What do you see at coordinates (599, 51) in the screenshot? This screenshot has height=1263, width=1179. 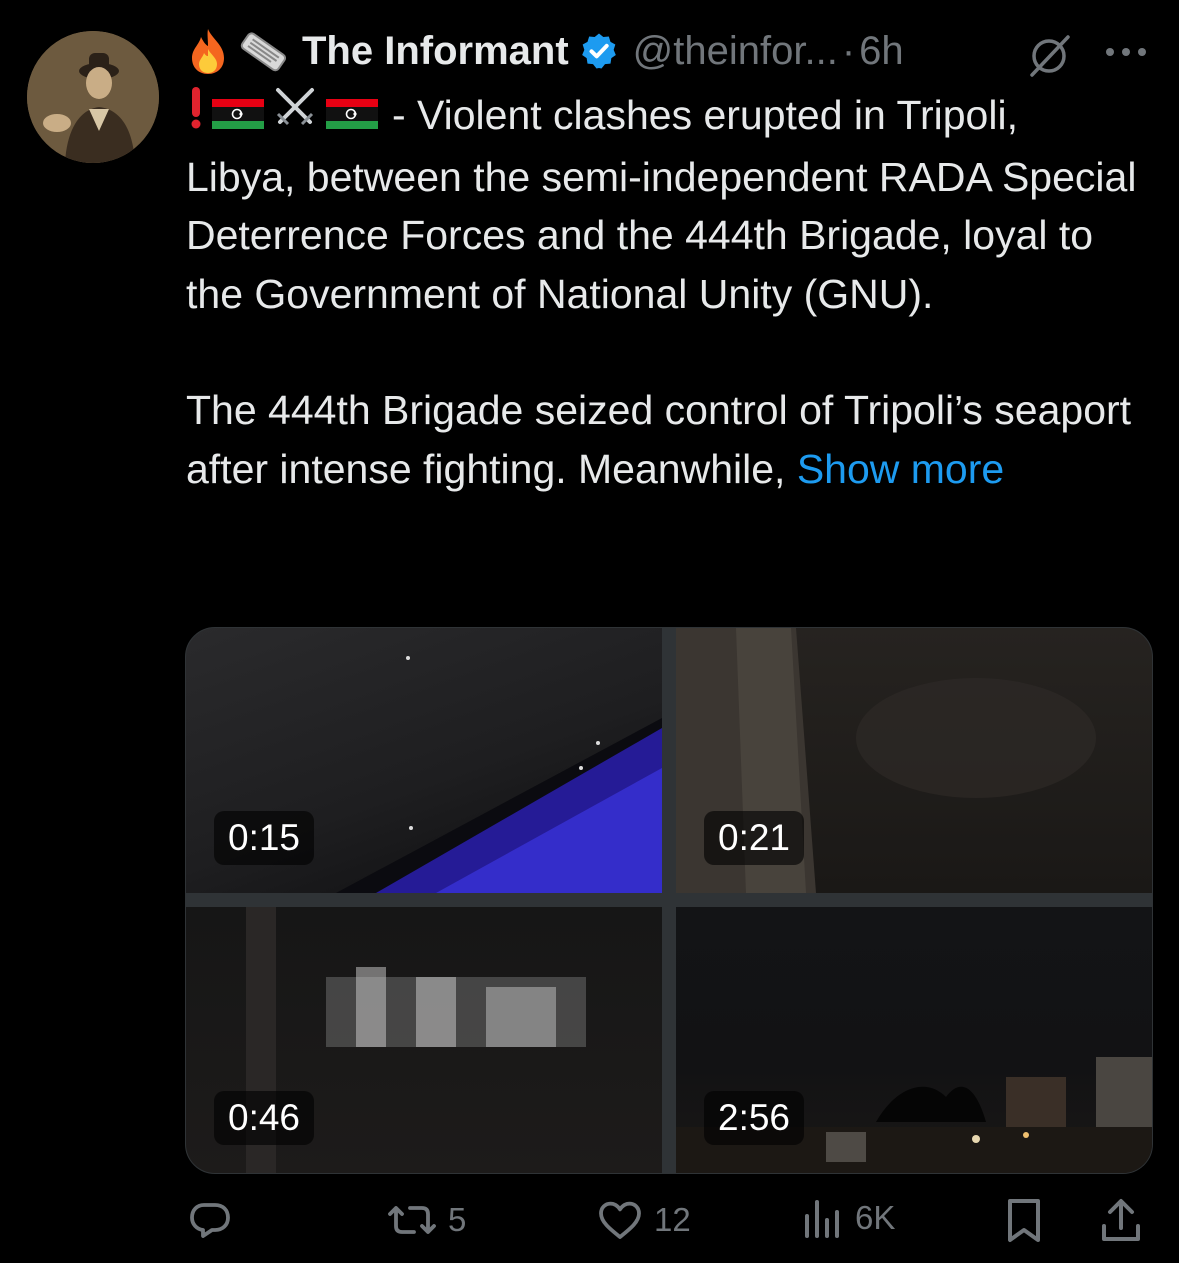 I see `verified-badge-icon` at bounding box center [599, 51].